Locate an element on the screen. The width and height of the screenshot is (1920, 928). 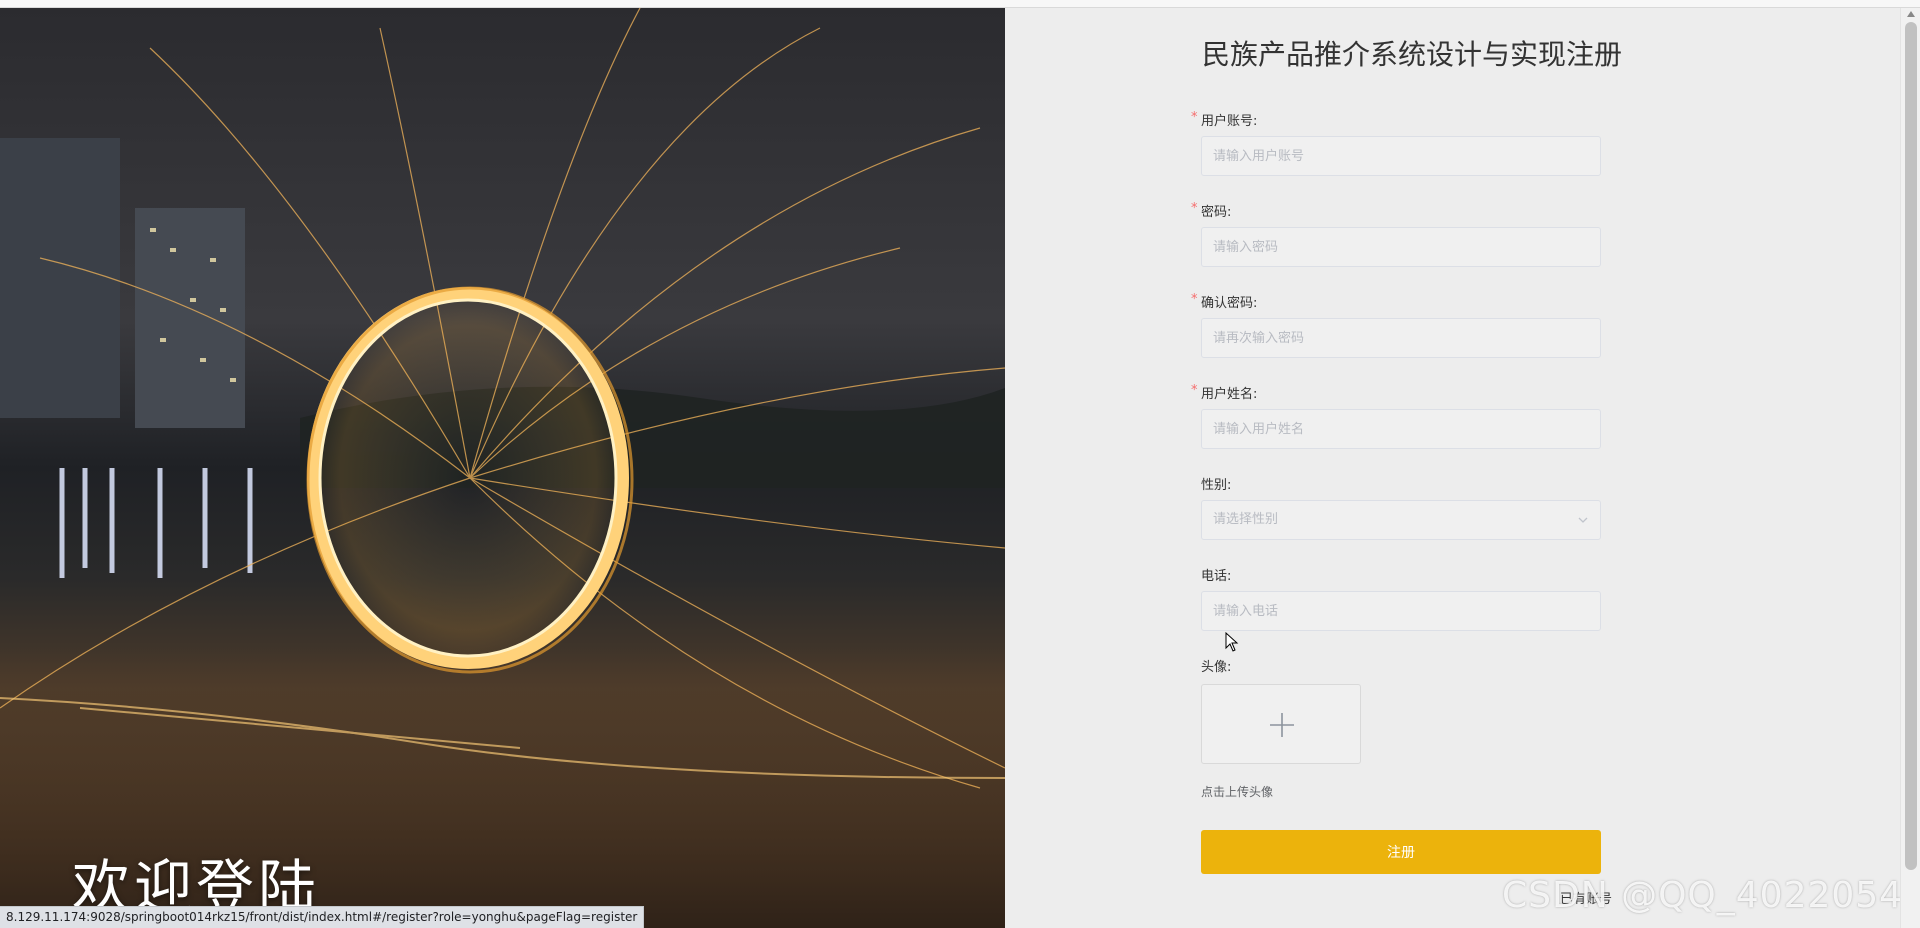
gender-select-placeholder: 请选择性别 is located at coordinates (1246, 519).